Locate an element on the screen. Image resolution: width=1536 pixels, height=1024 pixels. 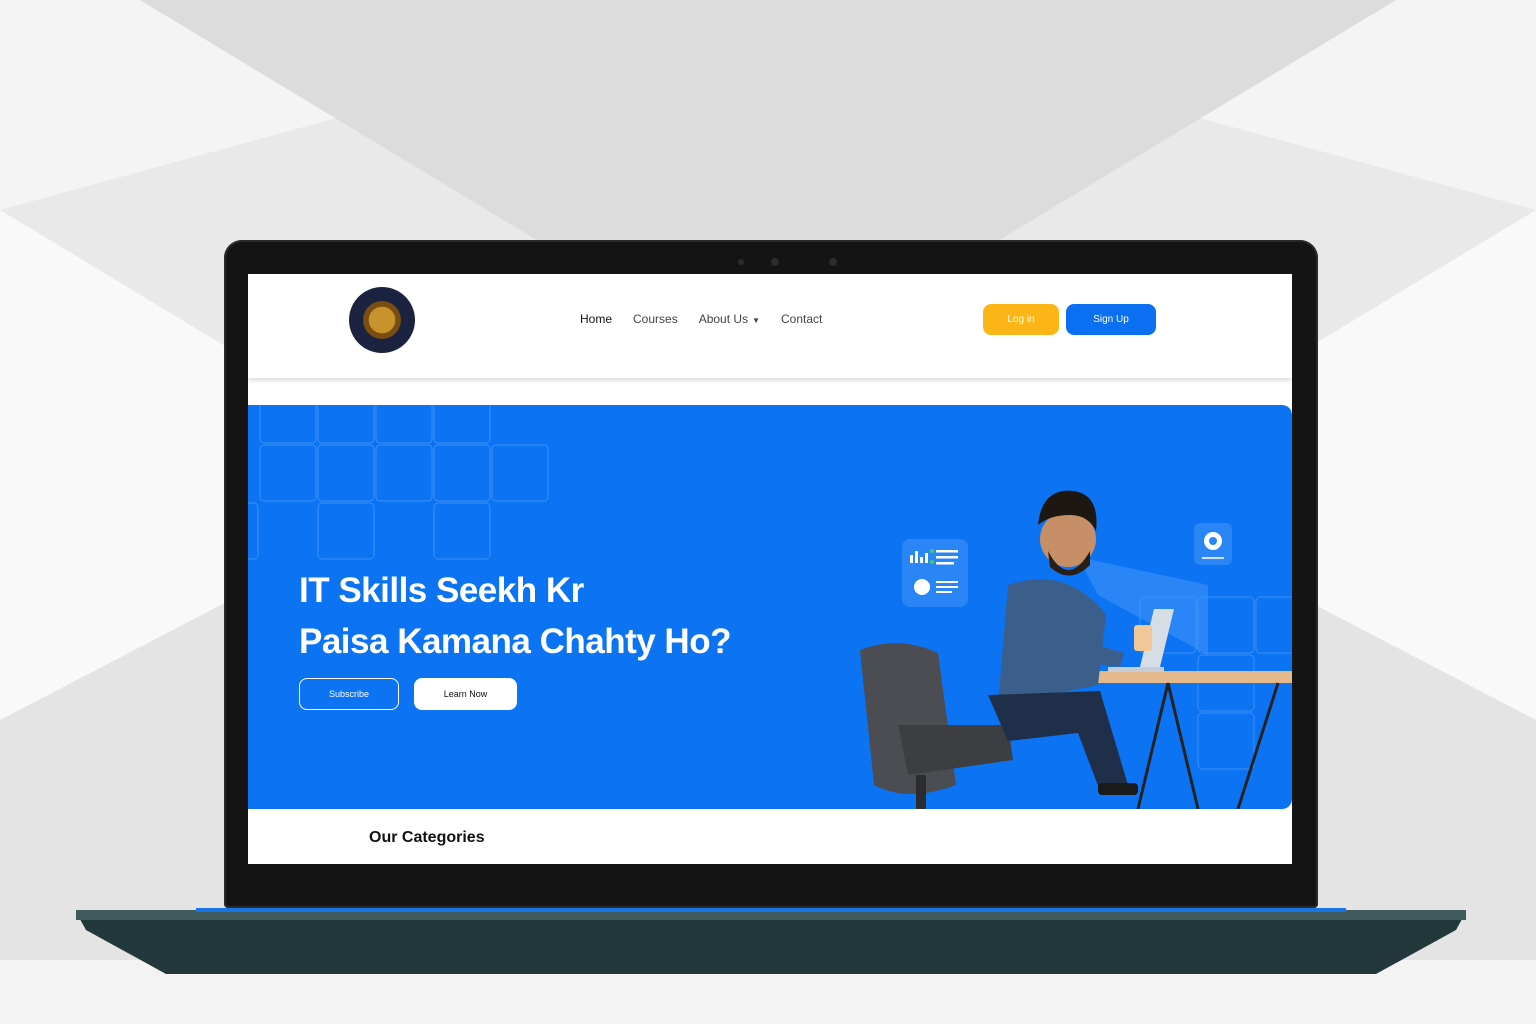
nav-item-home: Home is located at coordinates (596, 319).